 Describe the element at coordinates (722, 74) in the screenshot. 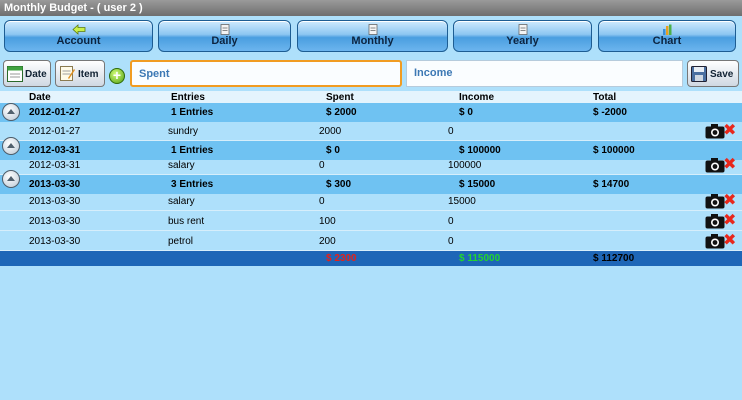

I see `save-label: Save` at that location.